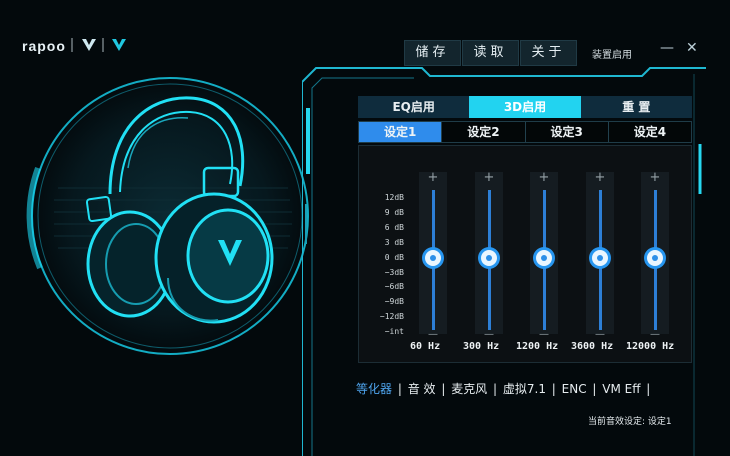 The image size is (730, 456). I want to click on slider-knob-12000hz, so click(655, 257).